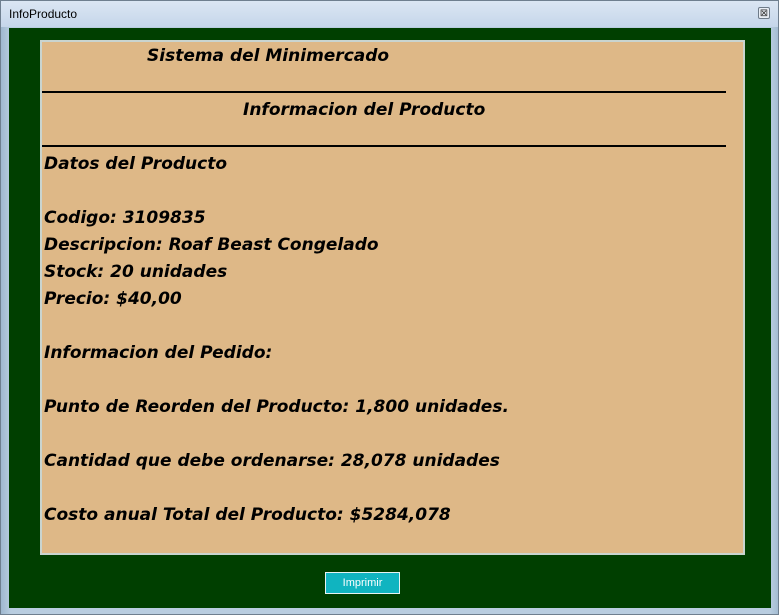  Describe the element at coordinates (136, 272) in the screenshot. I see `stock-line: Stock: 20 unidades` at that location.